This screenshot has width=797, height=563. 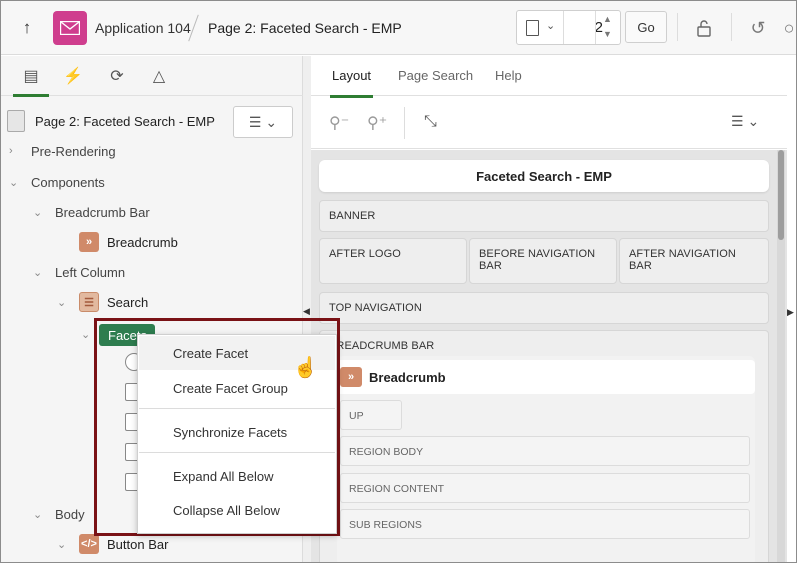 I want to click on undo-icon: ↺, so click(x=758, y=28).